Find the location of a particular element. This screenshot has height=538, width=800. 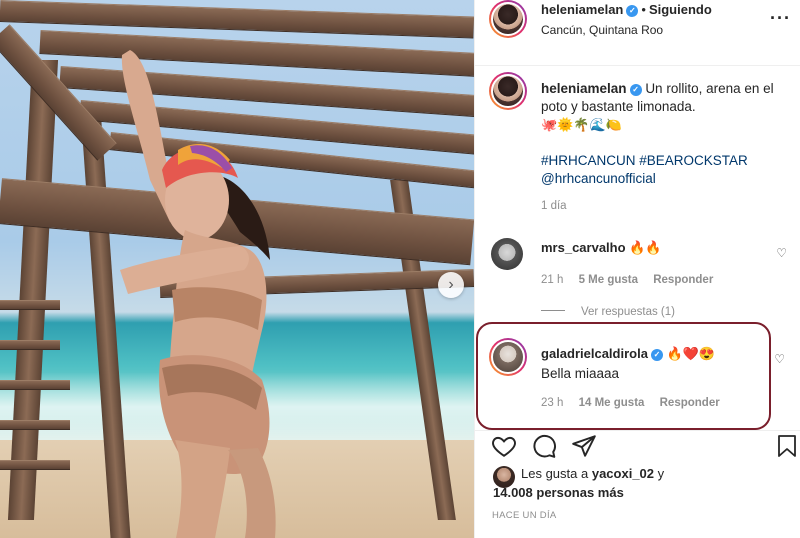

next-photo-chevron-right-icon: › is located at coordinates (451, 285).